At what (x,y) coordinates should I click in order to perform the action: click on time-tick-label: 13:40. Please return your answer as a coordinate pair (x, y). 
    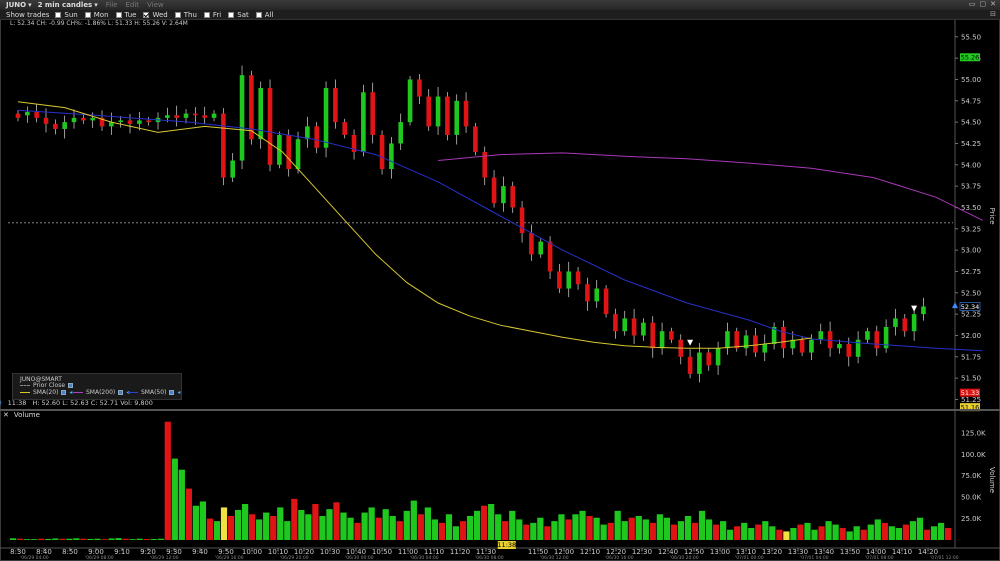
    Looking at the image, I should click on (824, 552).